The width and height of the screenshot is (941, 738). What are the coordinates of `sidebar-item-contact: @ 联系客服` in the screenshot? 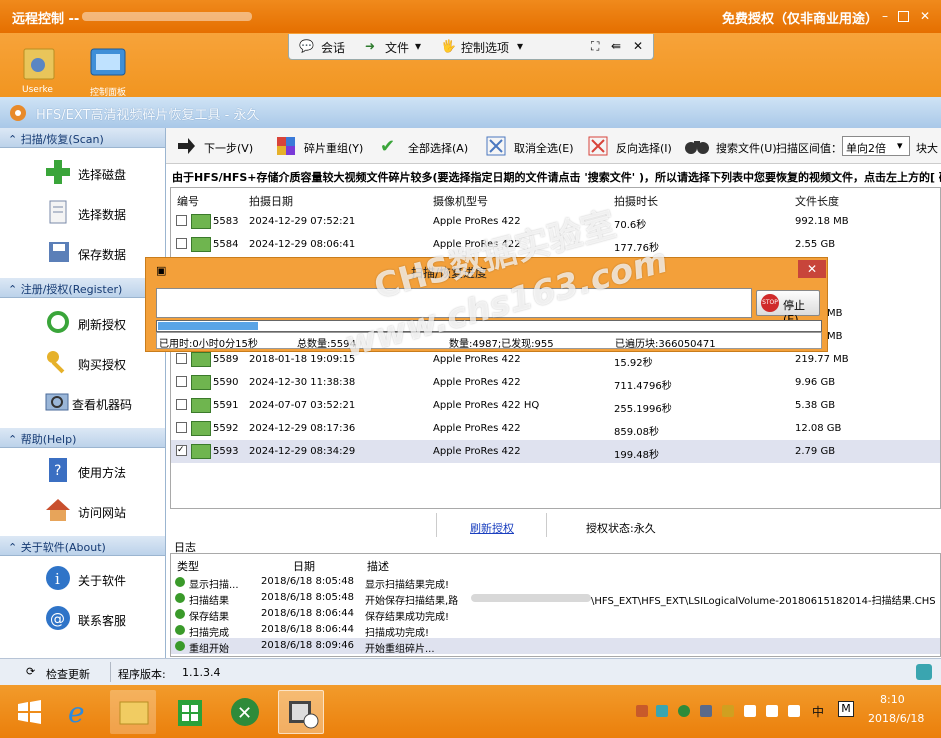 It's located at (101, 619).